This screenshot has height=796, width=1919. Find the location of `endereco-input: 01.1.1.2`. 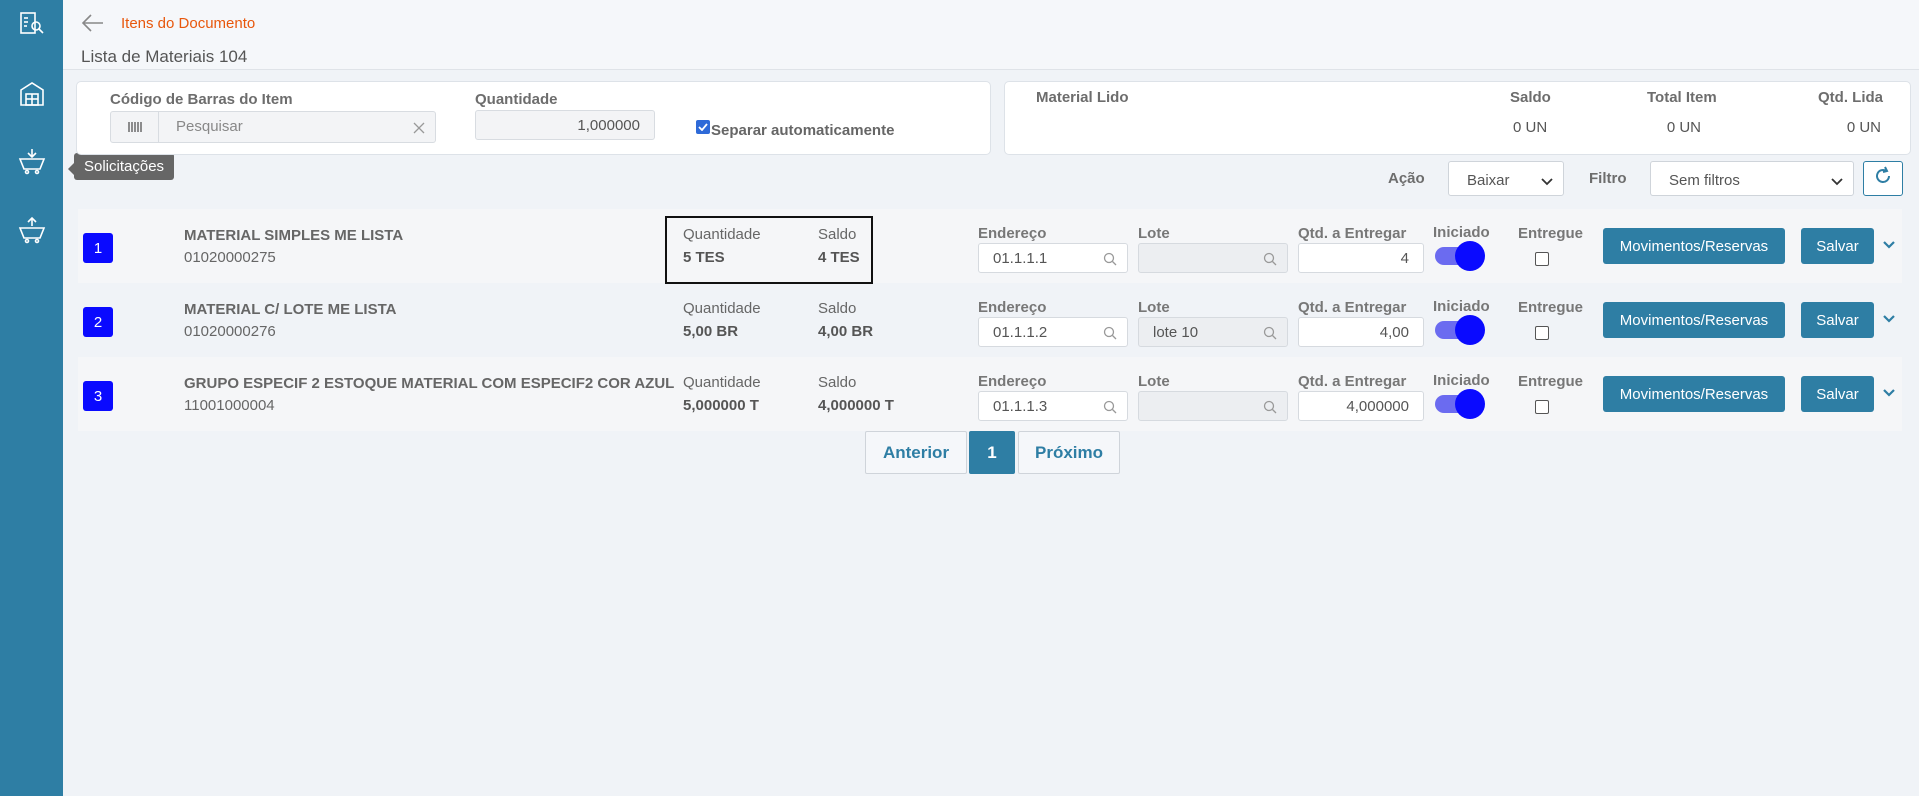

endereco-input: 01.1.1.2 is located at coordinates (1053, 332).